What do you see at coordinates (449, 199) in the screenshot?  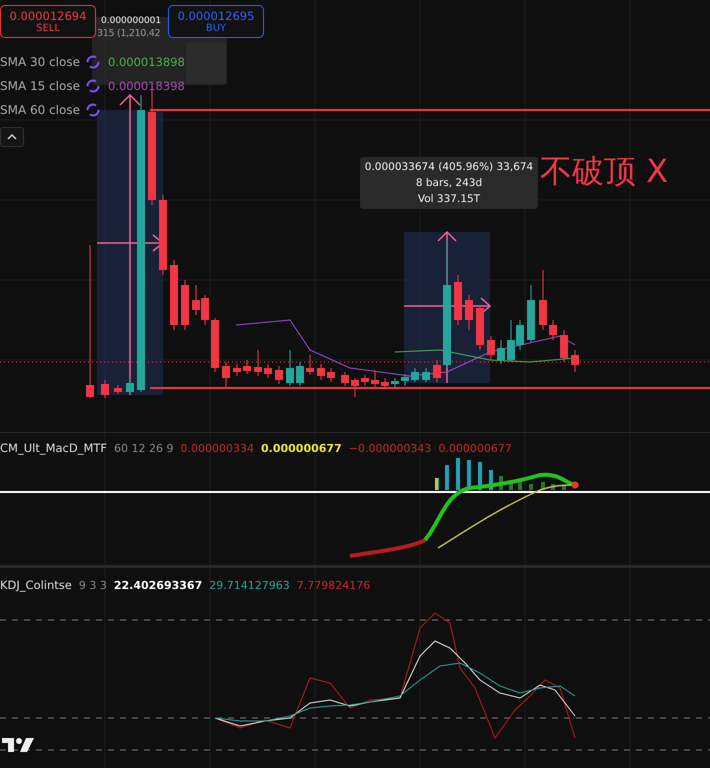 I see `tooltip-text: Vol 337.15T` at bounding box center [449, 199].